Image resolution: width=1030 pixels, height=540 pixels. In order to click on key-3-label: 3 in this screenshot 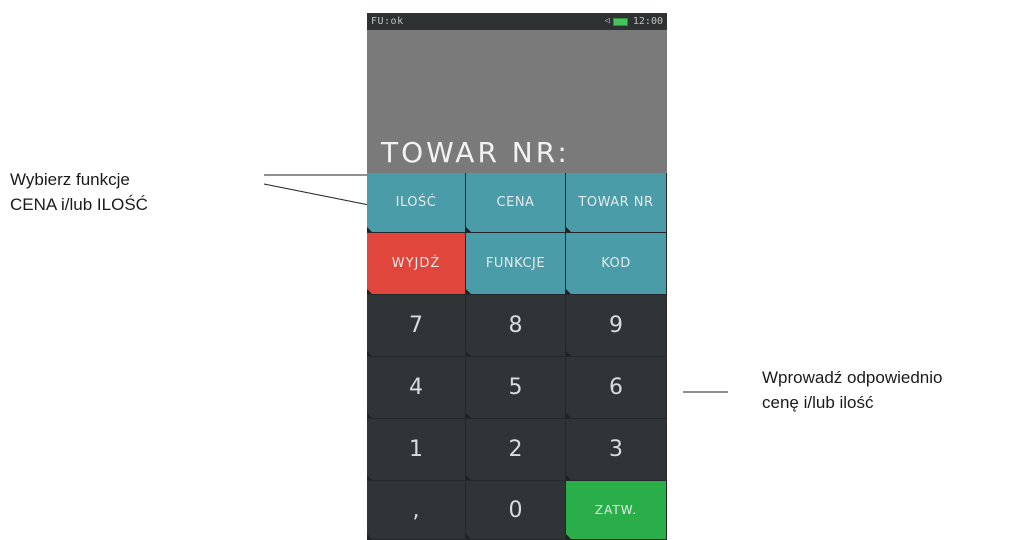, I will do `click(616, 449)`.